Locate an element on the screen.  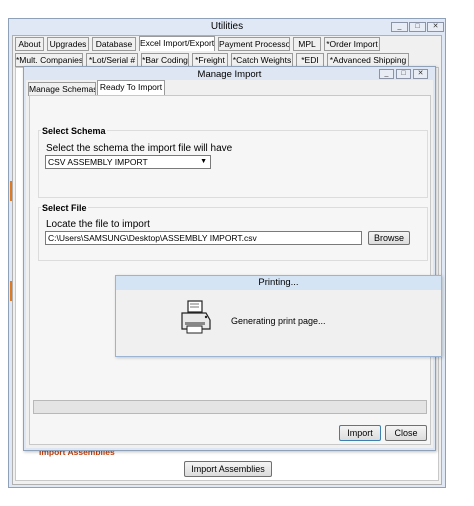
manage-import-minimize-button: _ is located at coordinates (386, 74).